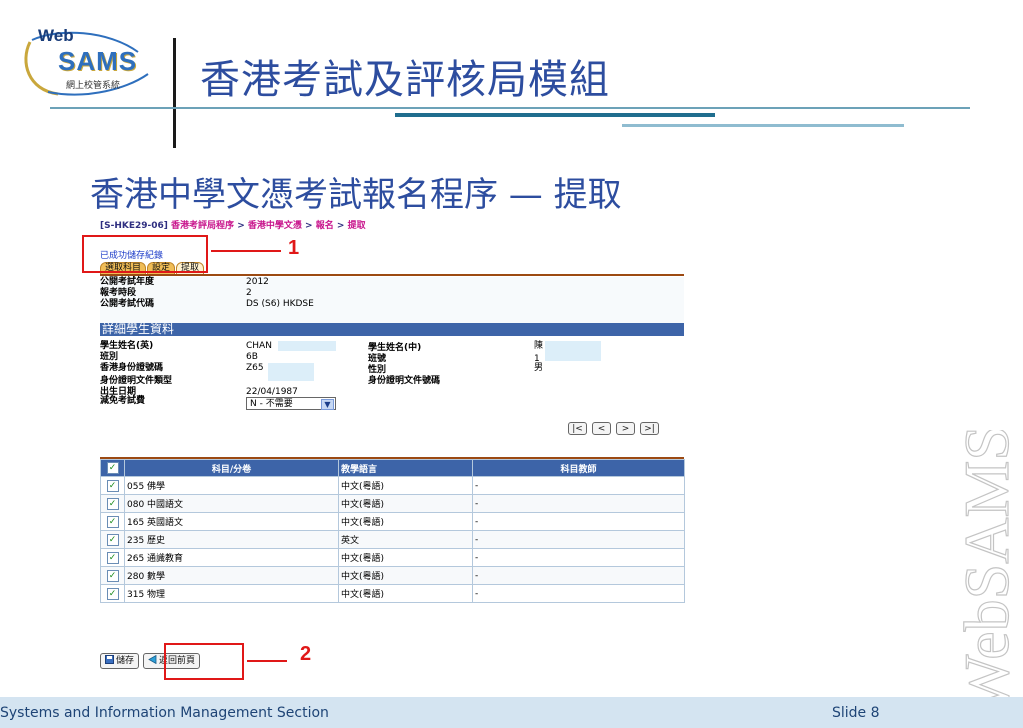  I want to click on breadcrumb-current: 提取, so click(356, 226).